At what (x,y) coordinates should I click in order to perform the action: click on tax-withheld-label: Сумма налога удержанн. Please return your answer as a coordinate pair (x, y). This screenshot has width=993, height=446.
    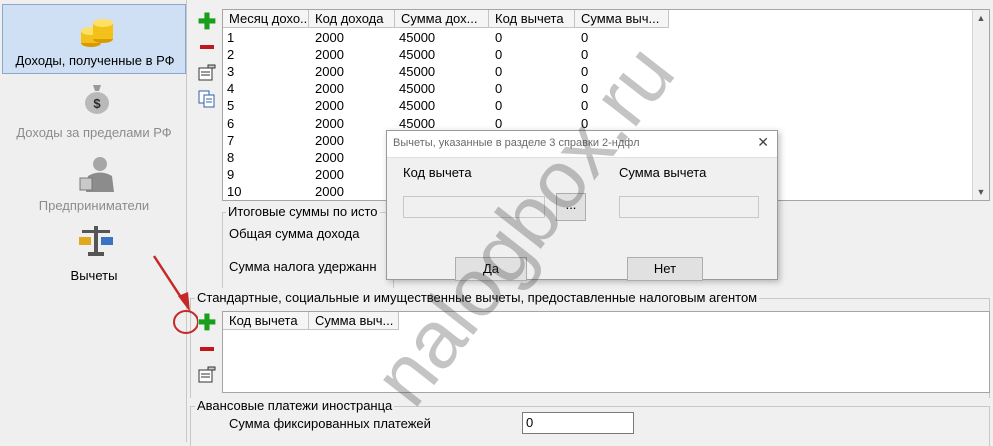
    Looking at the image, I should click on (303, 266).